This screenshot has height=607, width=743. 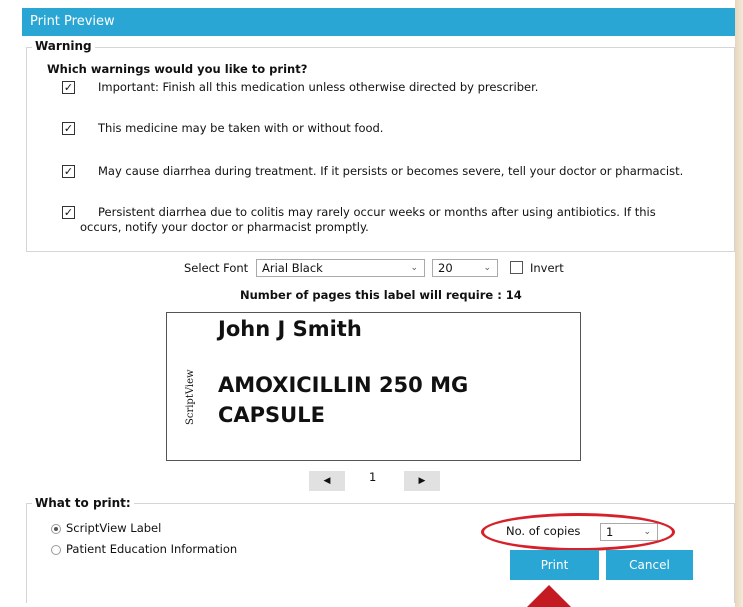 I want to click on invert-checkbox, so click(x=516, y=267).